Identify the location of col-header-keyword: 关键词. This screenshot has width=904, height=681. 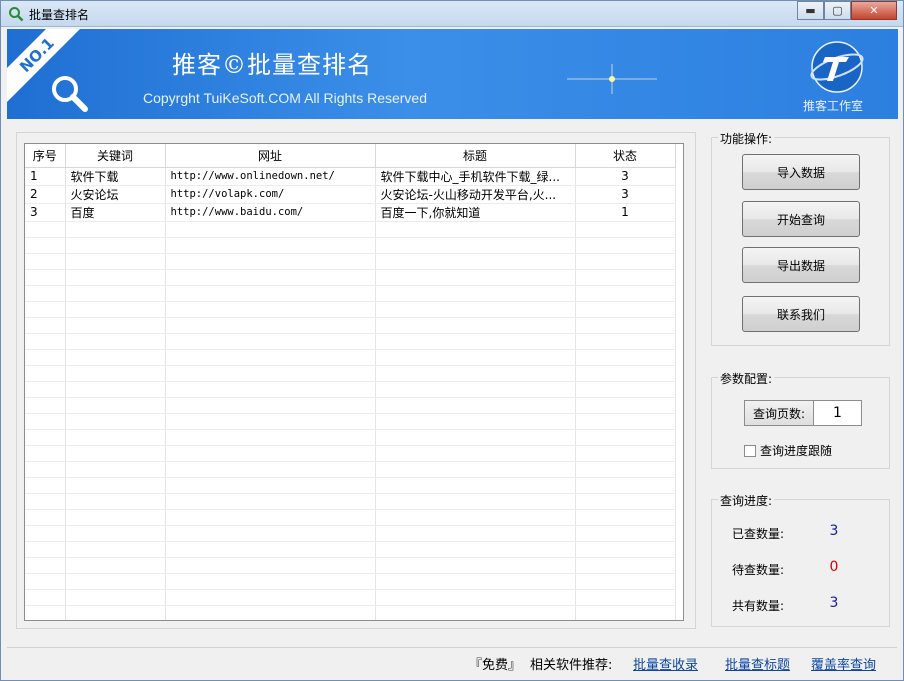
(115, 156).